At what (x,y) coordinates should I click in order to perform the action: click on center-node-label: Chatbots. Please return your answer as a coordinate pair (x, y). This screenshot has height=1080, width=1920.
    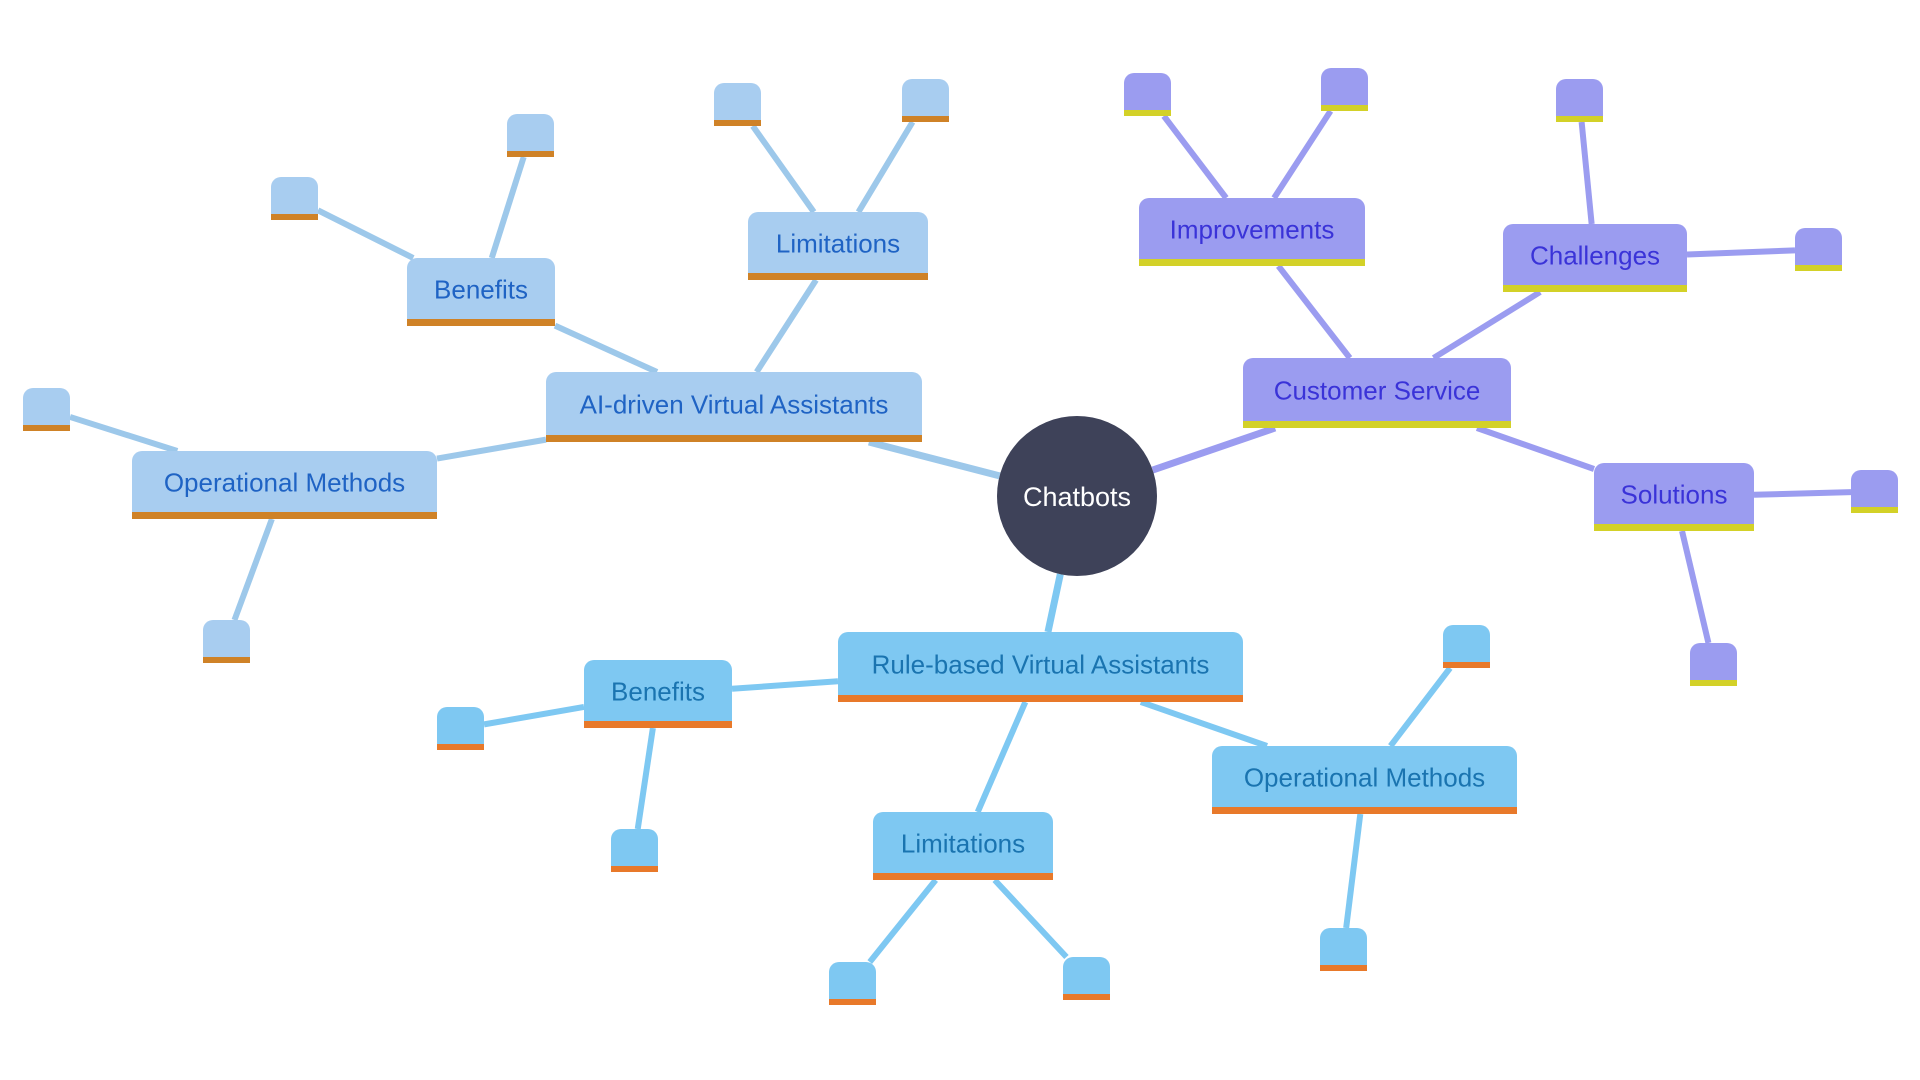
    Looking at the image, I should click on (1077, 497).